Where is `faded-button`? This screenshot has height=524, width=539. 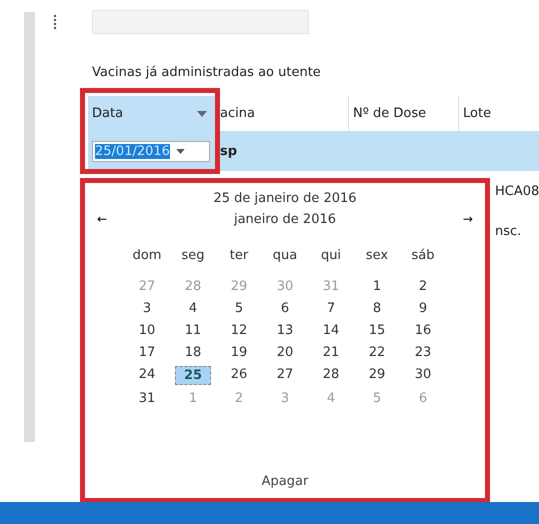
faded-button is located at coordinates (200, 22).